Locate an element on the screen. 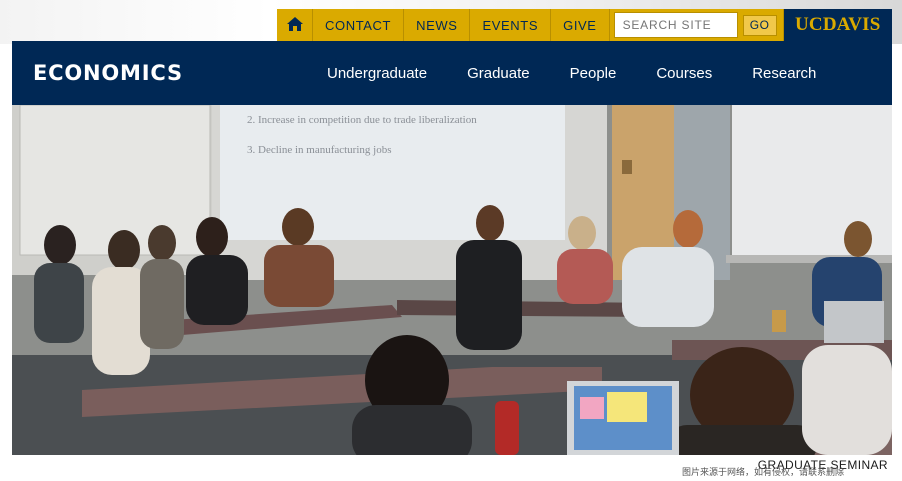 This screenshot has height=481, width=902. nav-undergraduate: Undergraduate is located at coordinates (377, 73).